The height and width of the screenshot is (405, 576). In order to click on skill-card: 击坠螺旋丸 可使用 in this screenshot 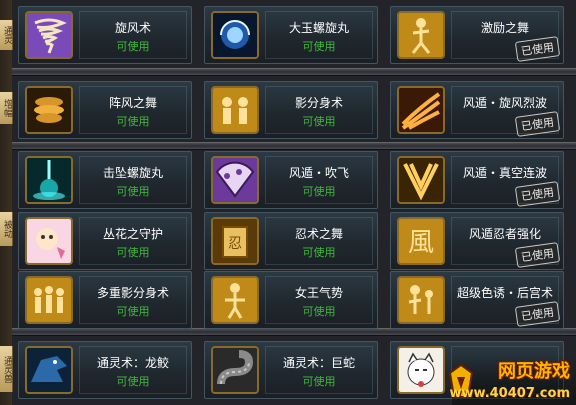, I will do `click(105, 180)`.